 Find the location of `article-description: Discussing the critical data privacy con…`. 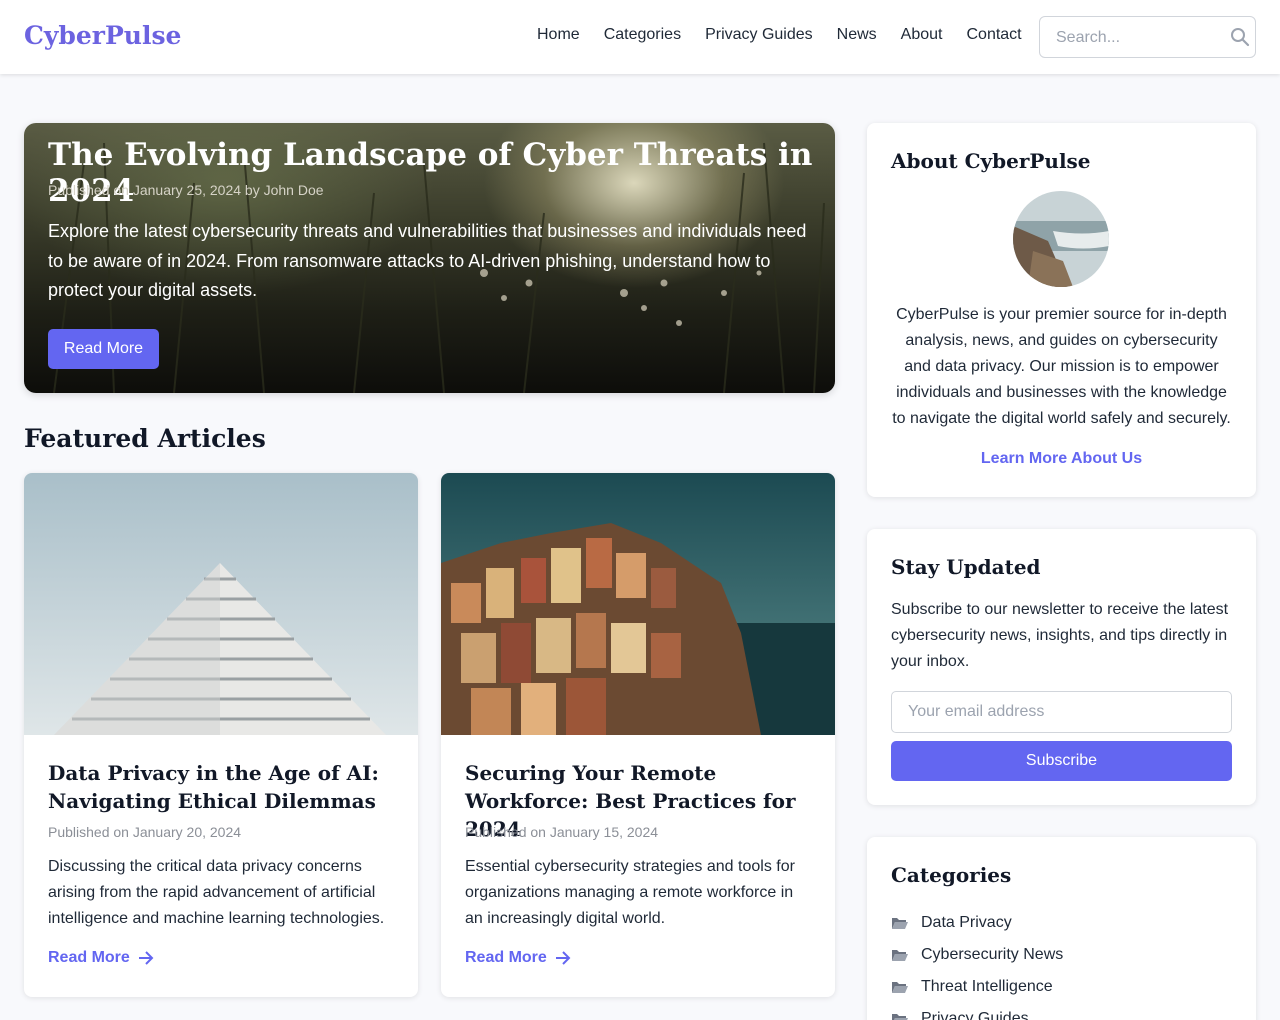

article-description: Discussing the critical data privacy con… is located at coordinates (216, 892).